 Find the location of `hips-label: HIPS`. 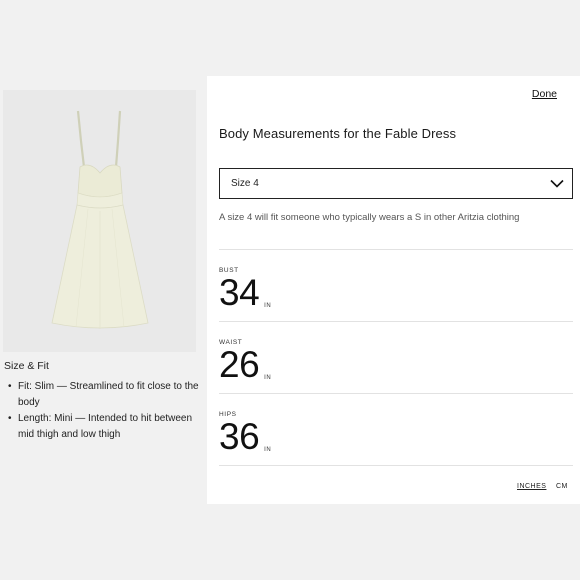

hips-label: HIPS is located at coordinates (228, 414).